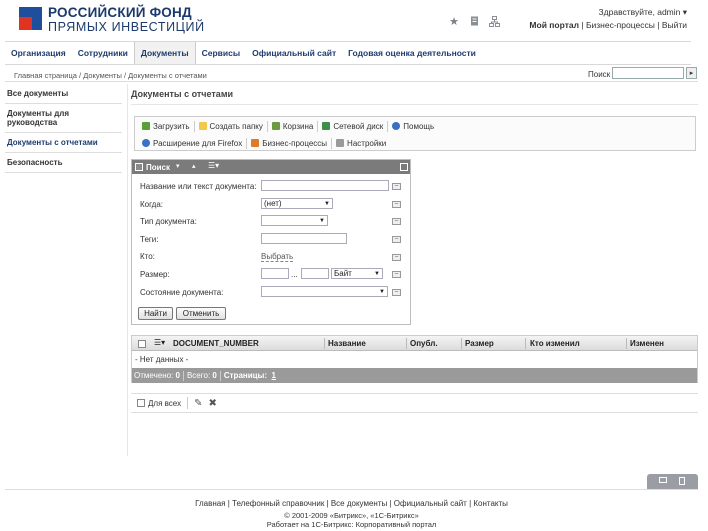 The height and width of the screenshot is (531, 708). I want to click on filter-name-remove-icon: –, so click(396, 186).